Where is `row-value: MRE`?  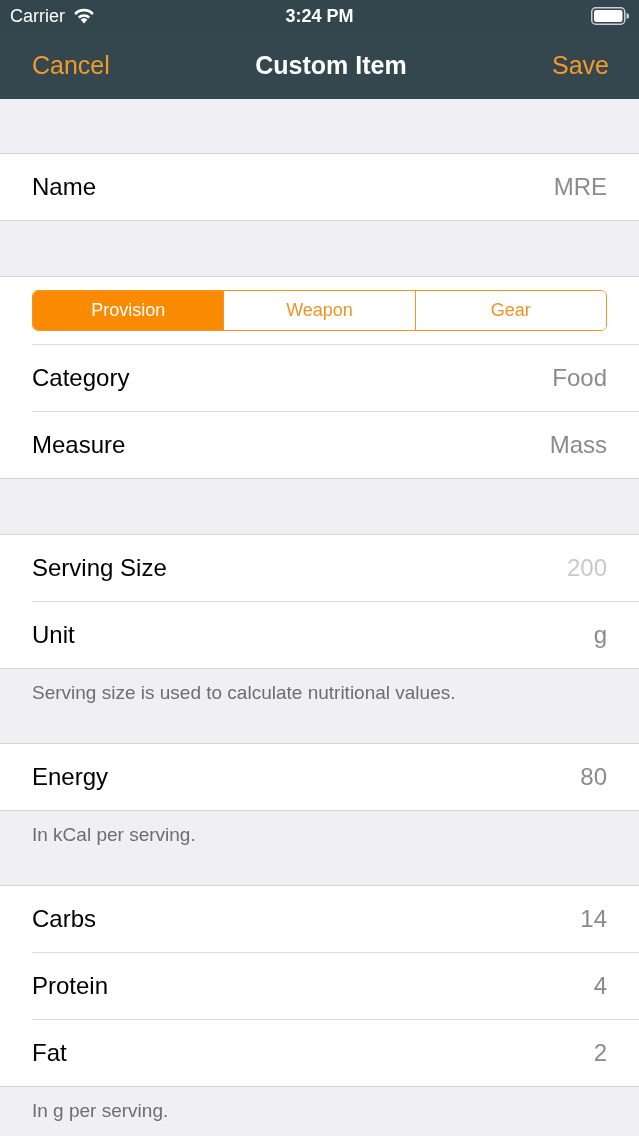
row-value: MRE is located at coordinates (580, 187).